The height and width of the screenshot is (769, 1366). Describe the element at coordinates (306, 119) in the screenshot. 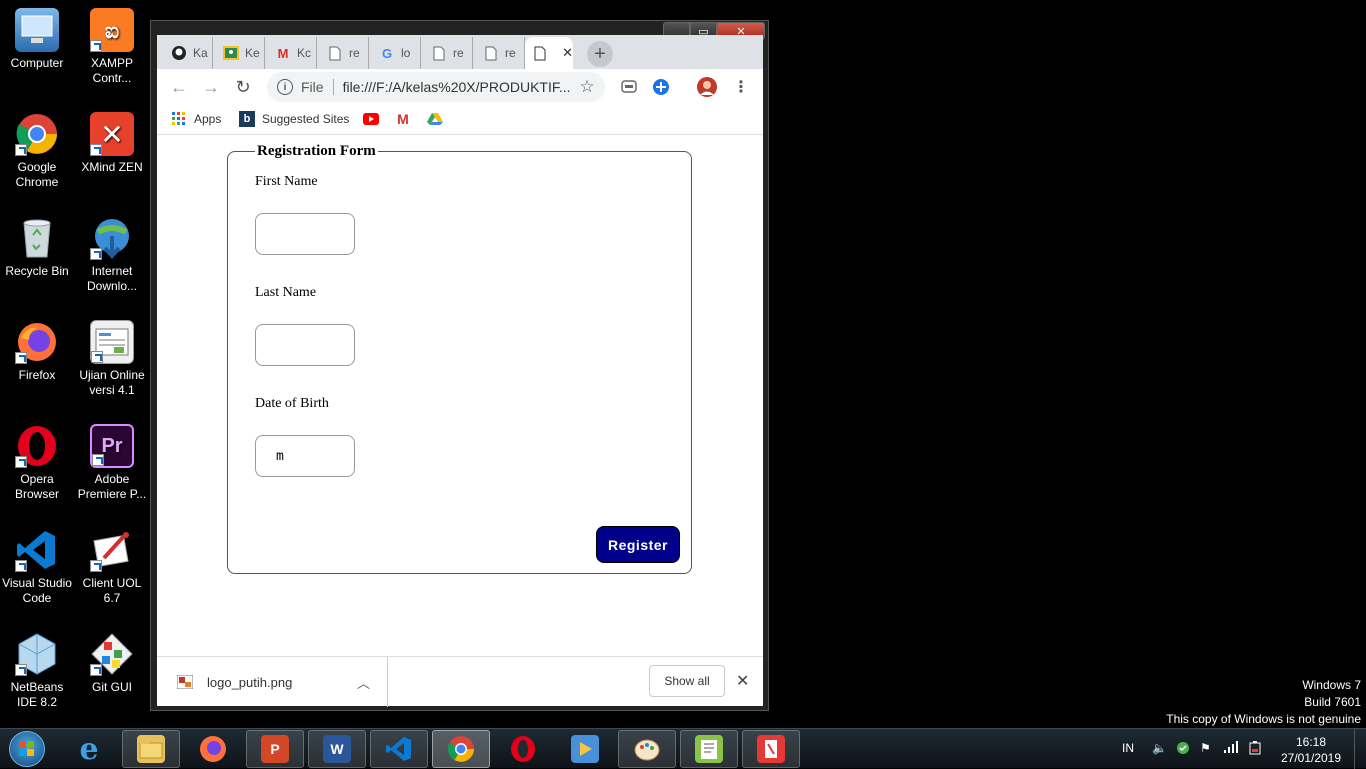

I see `bookmark-label: Suggested Sites` at that location.